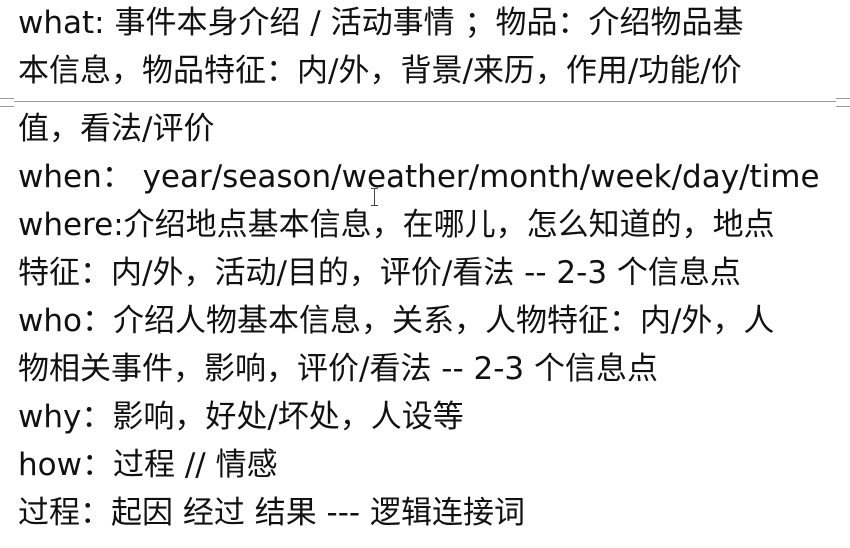  Describe the element at coordinates (271, 513) in the screenshot. I see `text-line-process: 过程：起因 经过 结果 --- 逻辑连接词` at that location.